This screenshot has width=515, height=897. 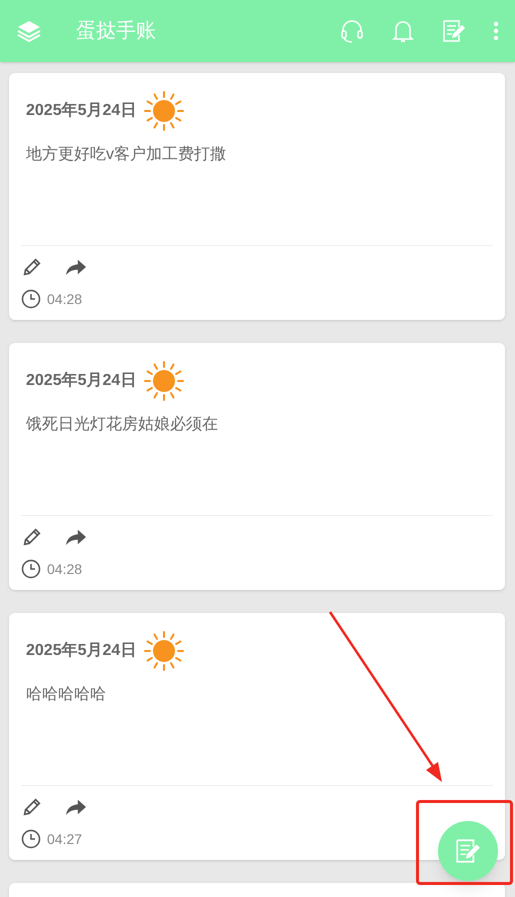 I want to click on entry-text: 哈哈哈哈哈, so click(x=66, y=694).